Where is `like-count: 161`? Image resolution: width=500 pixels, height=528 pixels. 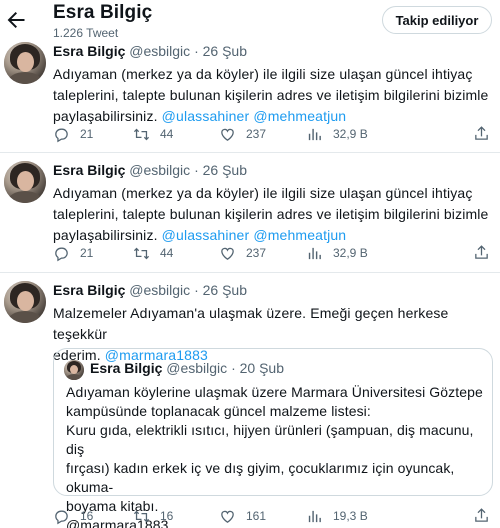 like-count: 161 is located at coordinates (256, 516).